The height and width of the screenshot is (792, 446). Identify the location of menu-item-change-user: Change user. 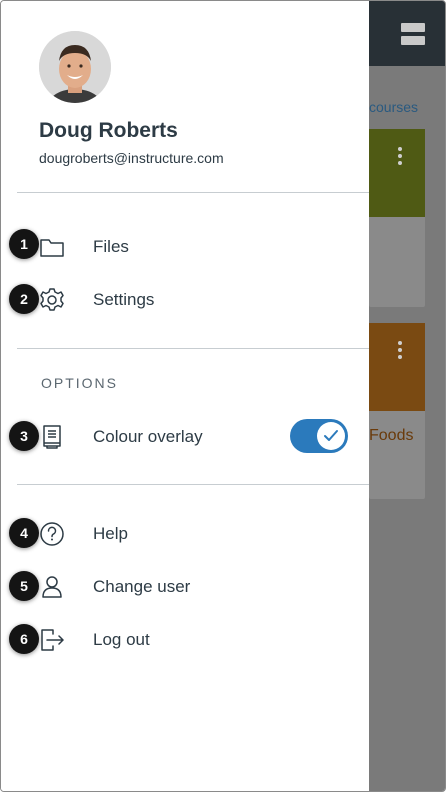
(185, 587).